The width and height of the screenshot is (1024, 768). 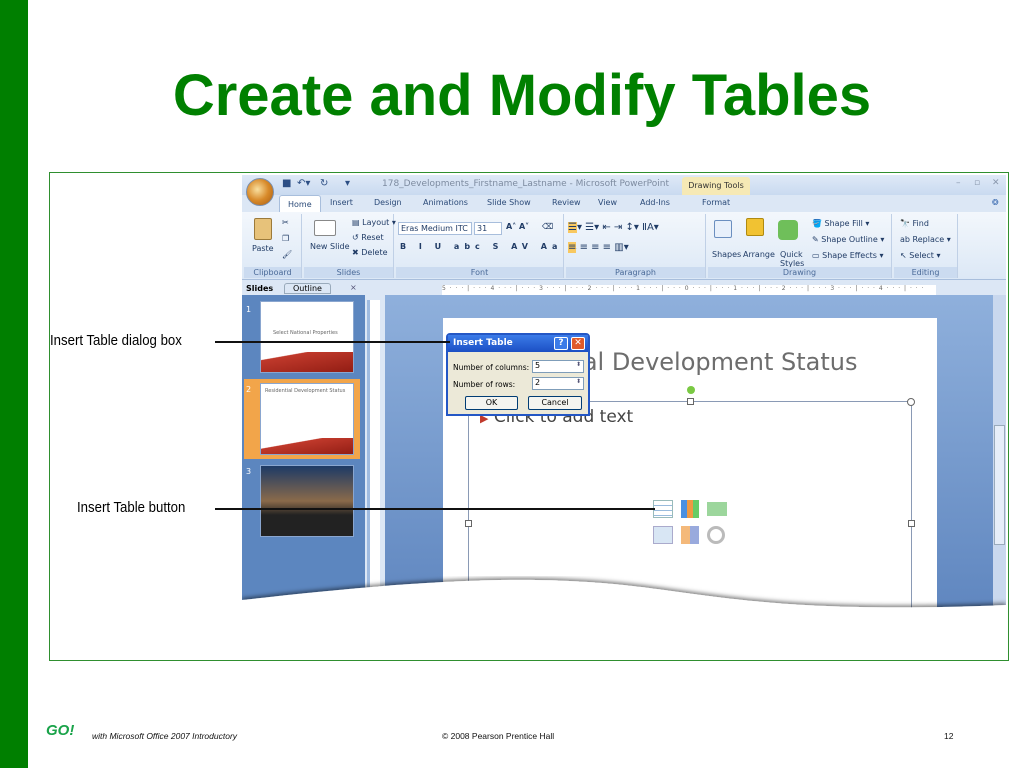 What do you see at coordinates (60, 730) in the screenshot?
I see `go-logo: GO!` at bounding box center [60, 730].